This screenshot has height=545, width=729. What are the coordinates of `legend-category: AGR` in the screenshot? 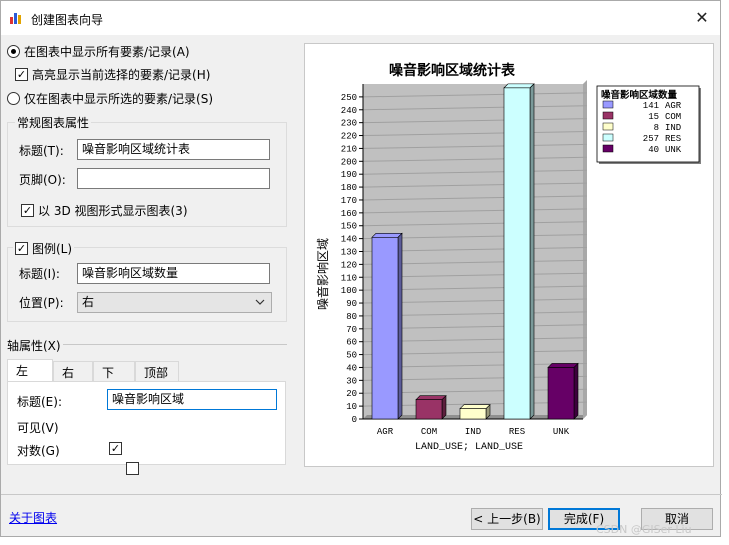 It's located at (673, 106).